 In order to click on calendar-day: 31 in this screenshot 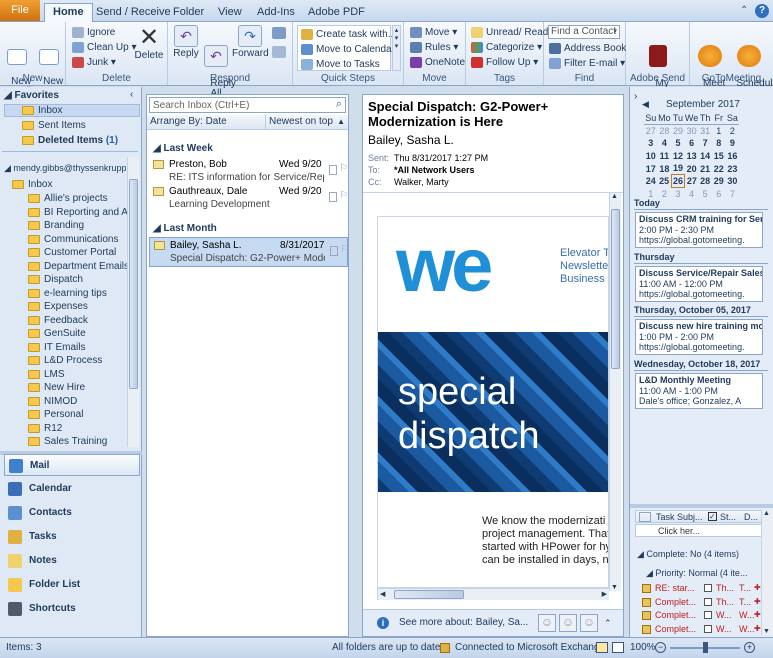, I will do `click(705, 131)`.